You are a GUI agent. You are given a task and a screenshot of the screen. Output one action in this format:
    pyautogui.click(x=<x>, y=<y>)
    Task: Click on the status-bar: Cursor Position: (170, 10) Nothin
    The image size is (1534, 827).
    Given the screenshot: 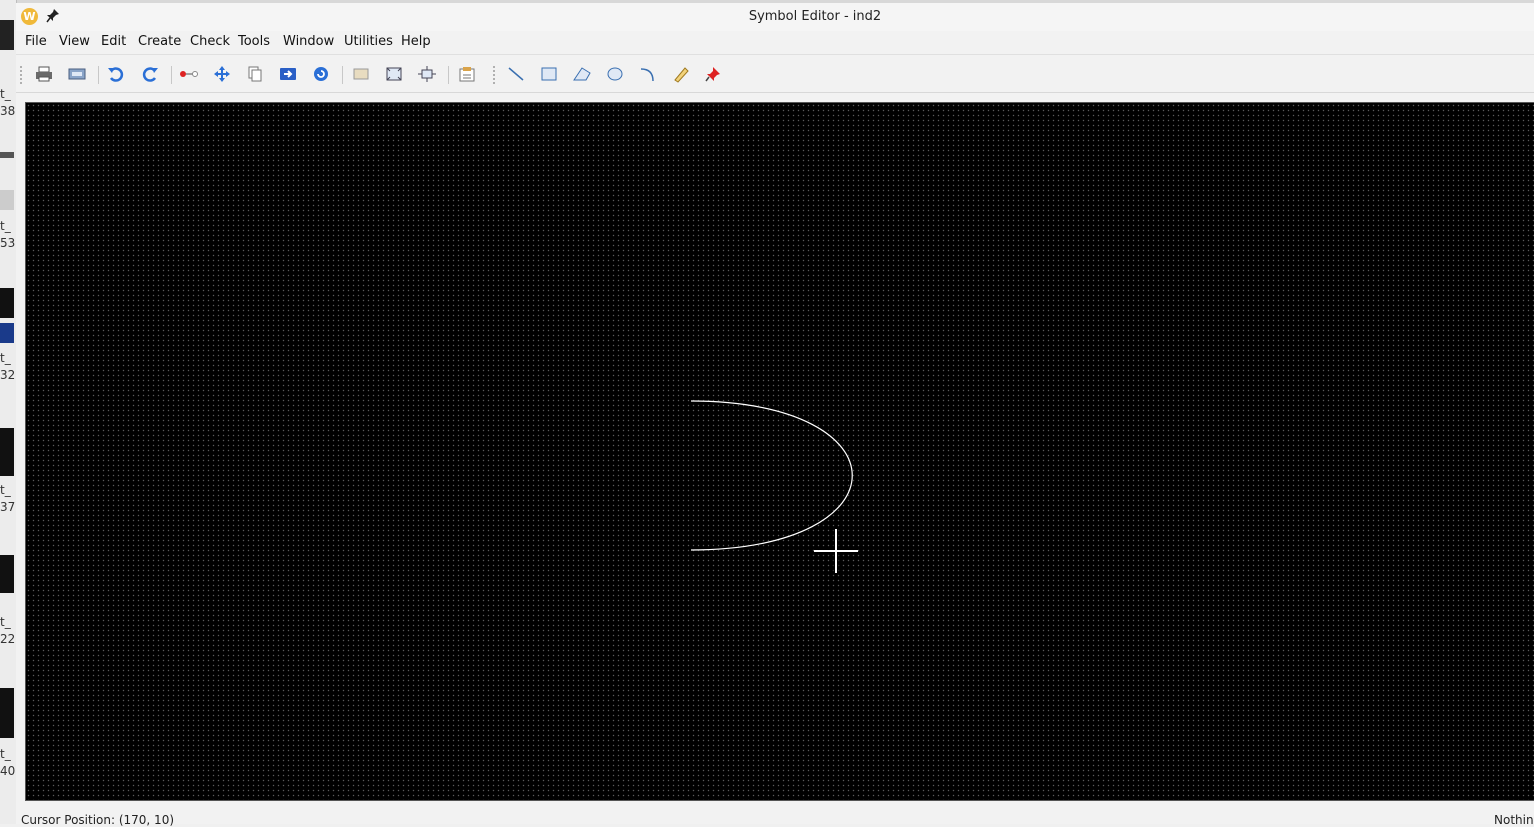 What is the action you would take?
    pyautogui.click(x=775, y=818)
    